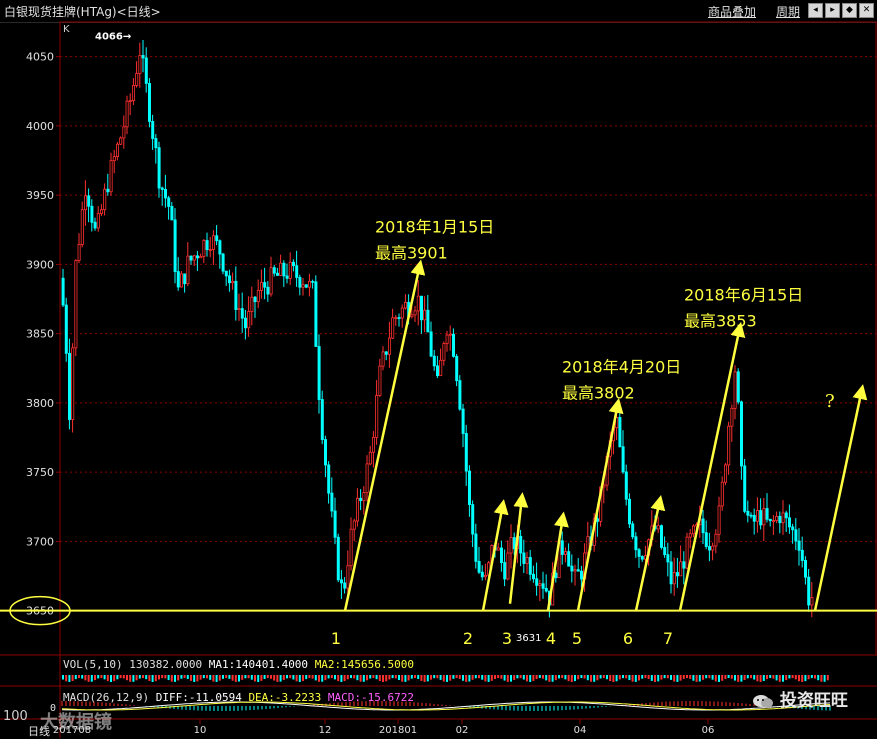 Image resolution: width=877 pixels, height=739 pixels. Describe the element at coordinates (577, 638) in the screenshot. I see `low-number-5: 5` at that location.